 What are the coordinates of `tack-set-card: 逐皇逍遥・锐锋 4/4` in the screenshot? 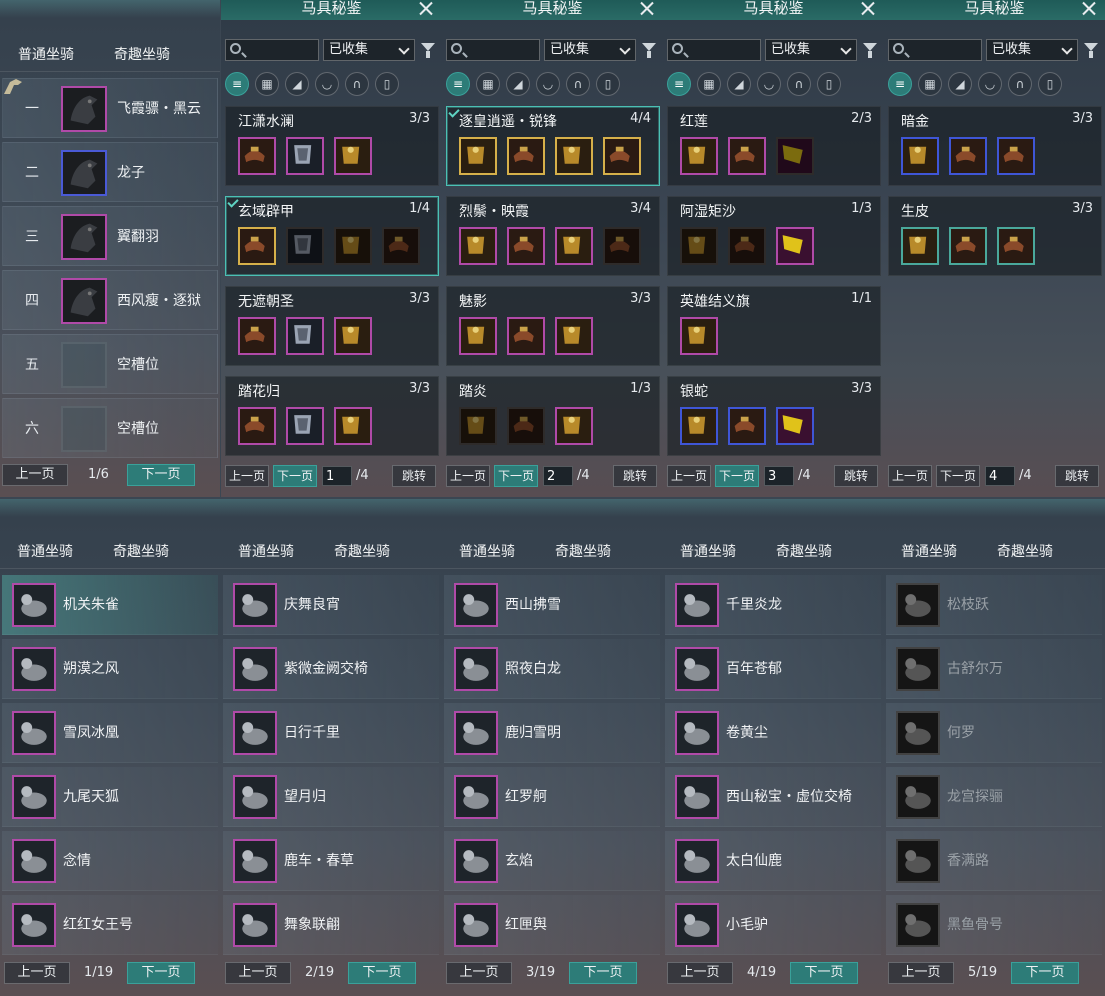 It's located at (553, 146).